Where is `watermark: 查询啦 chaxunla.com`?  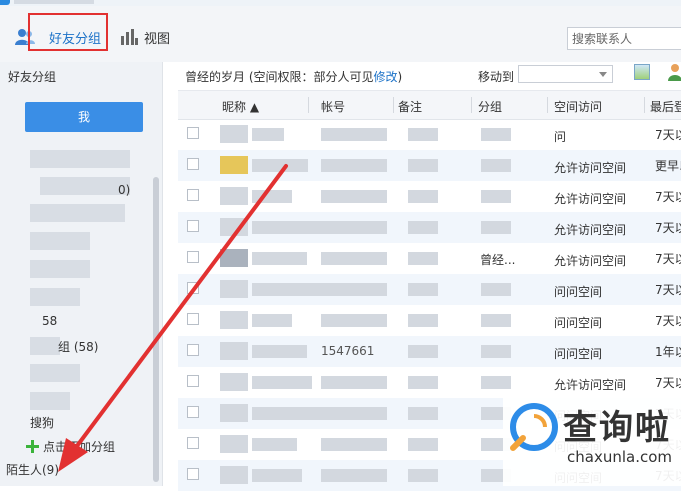 watermark: 查询啦 chaxunla.com is located at coordinates (592, 439).